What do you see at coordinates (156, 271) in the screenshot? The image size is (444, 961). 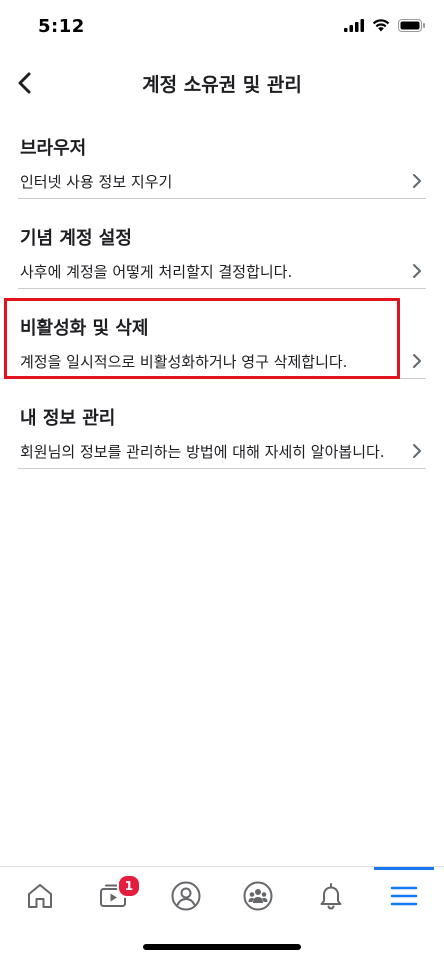 I see `row-label: 사후에 계정을 어떻게 처리할지 결정합니다.` at bounding box center [156, 271].